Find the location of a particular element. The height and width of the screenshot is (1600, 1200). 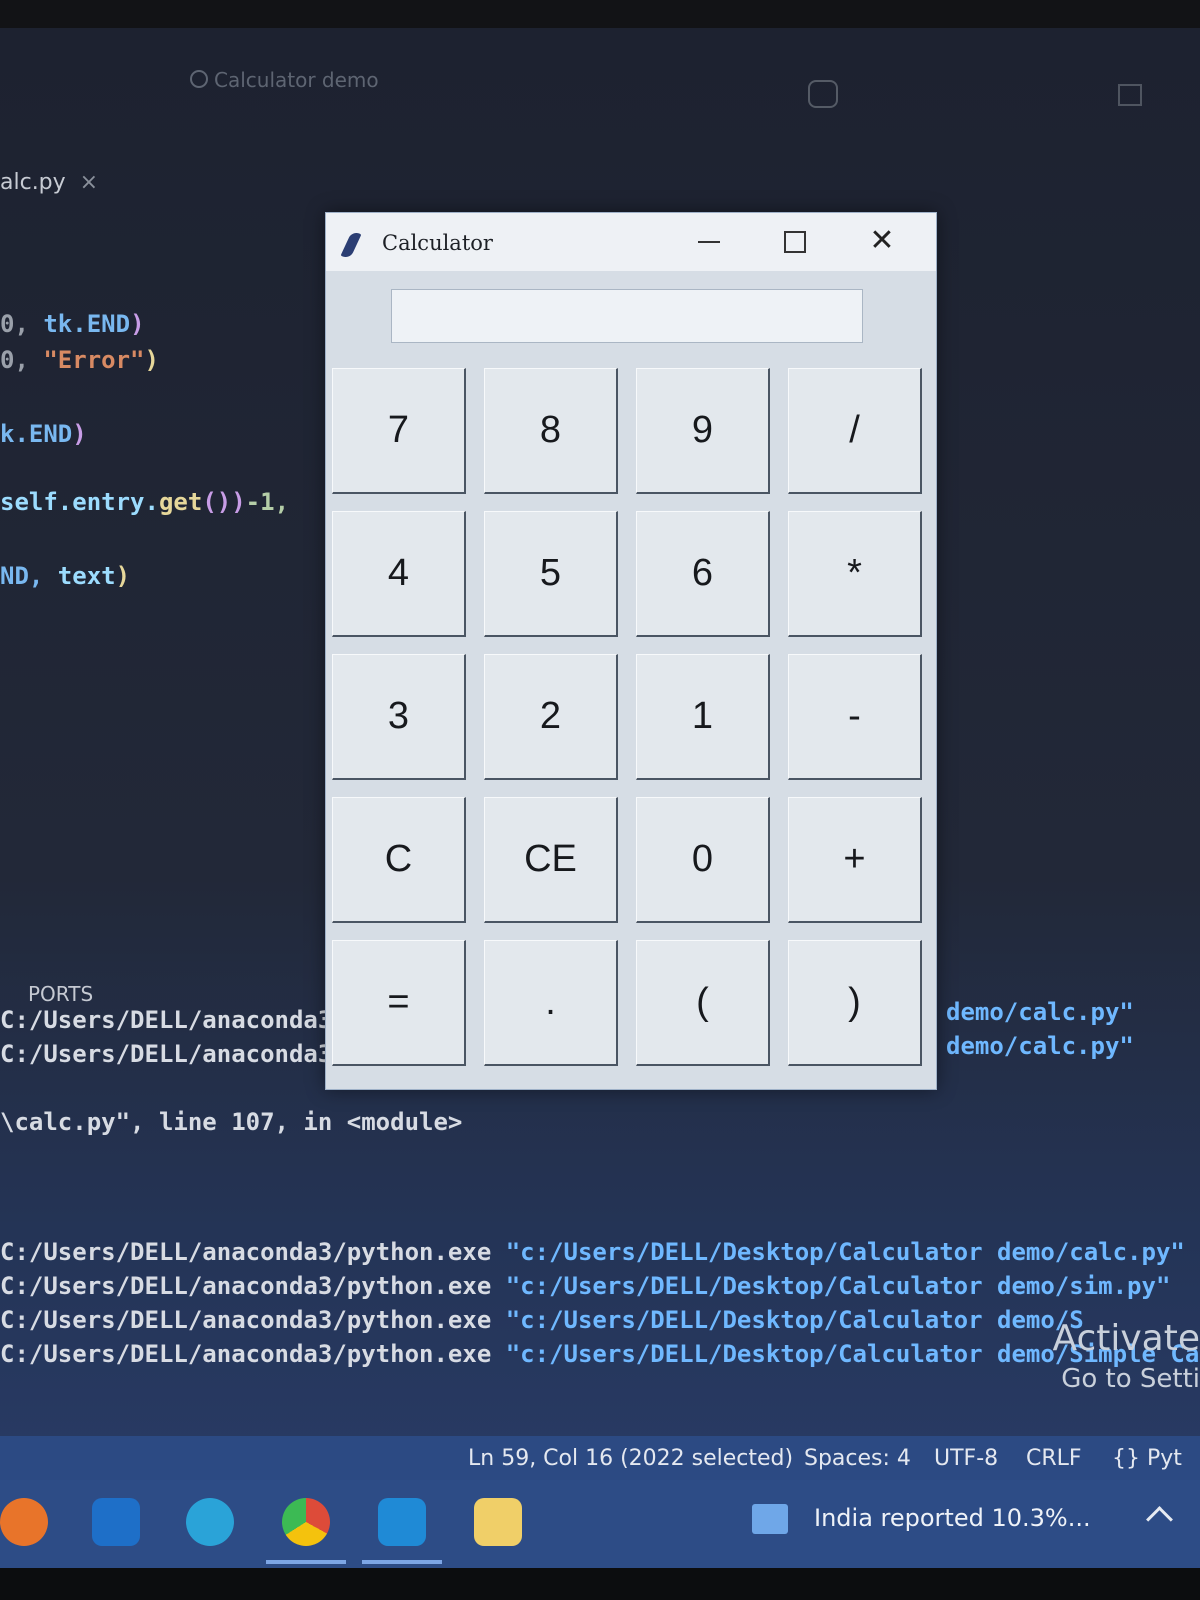

code-token: get is located at coordinates (180, 502).